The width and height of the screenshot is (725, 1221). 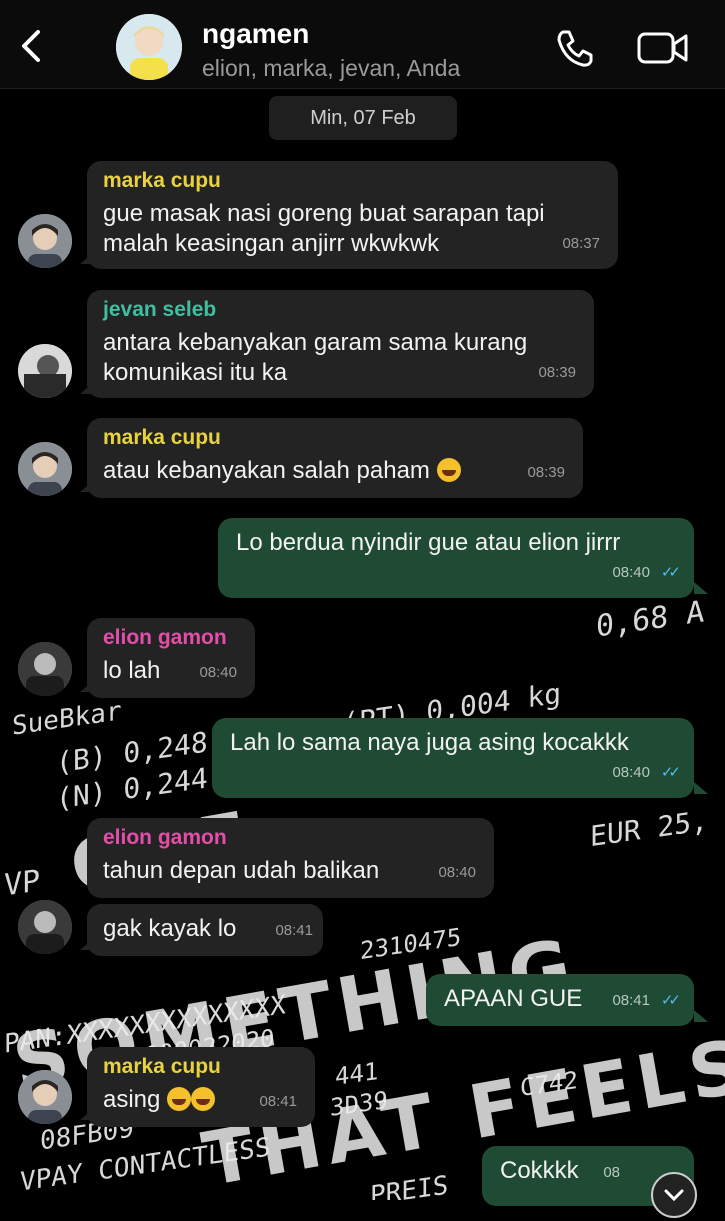 I want to click on group-avatar, so click(x=149, y=47).